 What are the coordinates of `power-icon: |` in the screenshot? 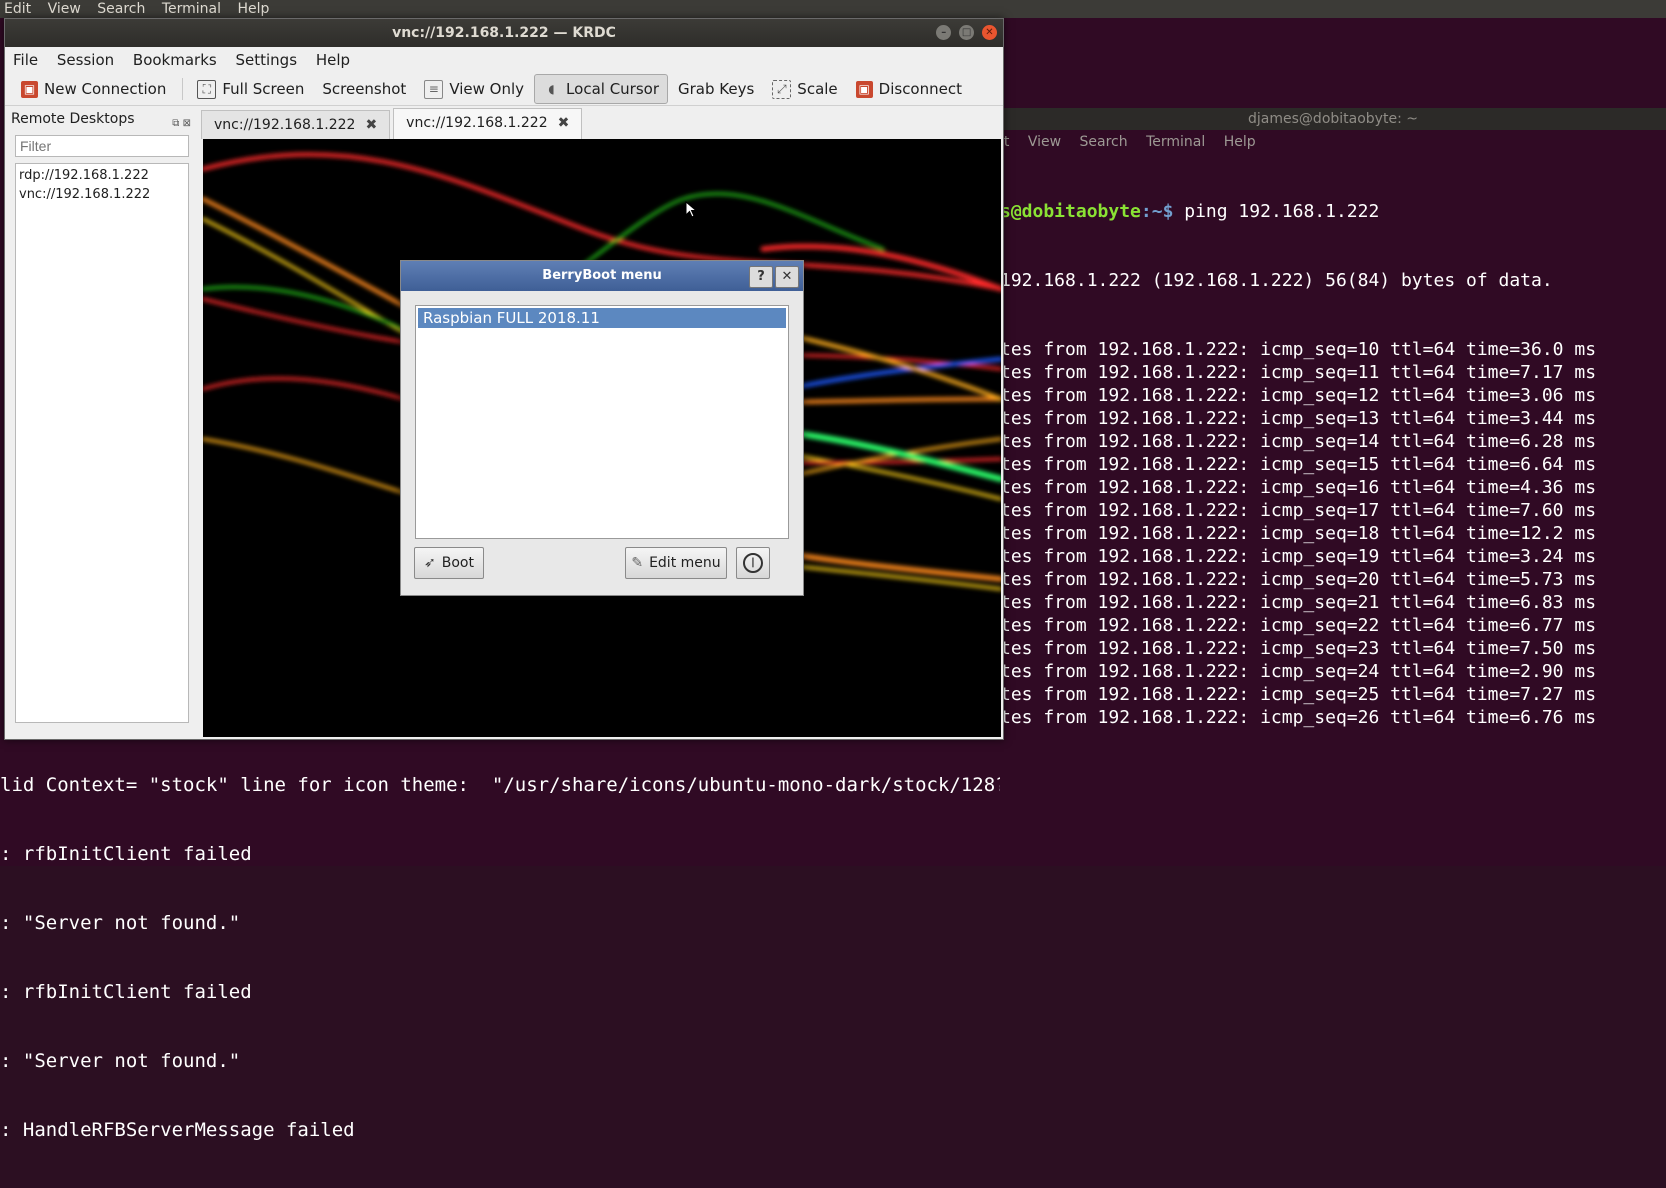 It's located at (753, 563).